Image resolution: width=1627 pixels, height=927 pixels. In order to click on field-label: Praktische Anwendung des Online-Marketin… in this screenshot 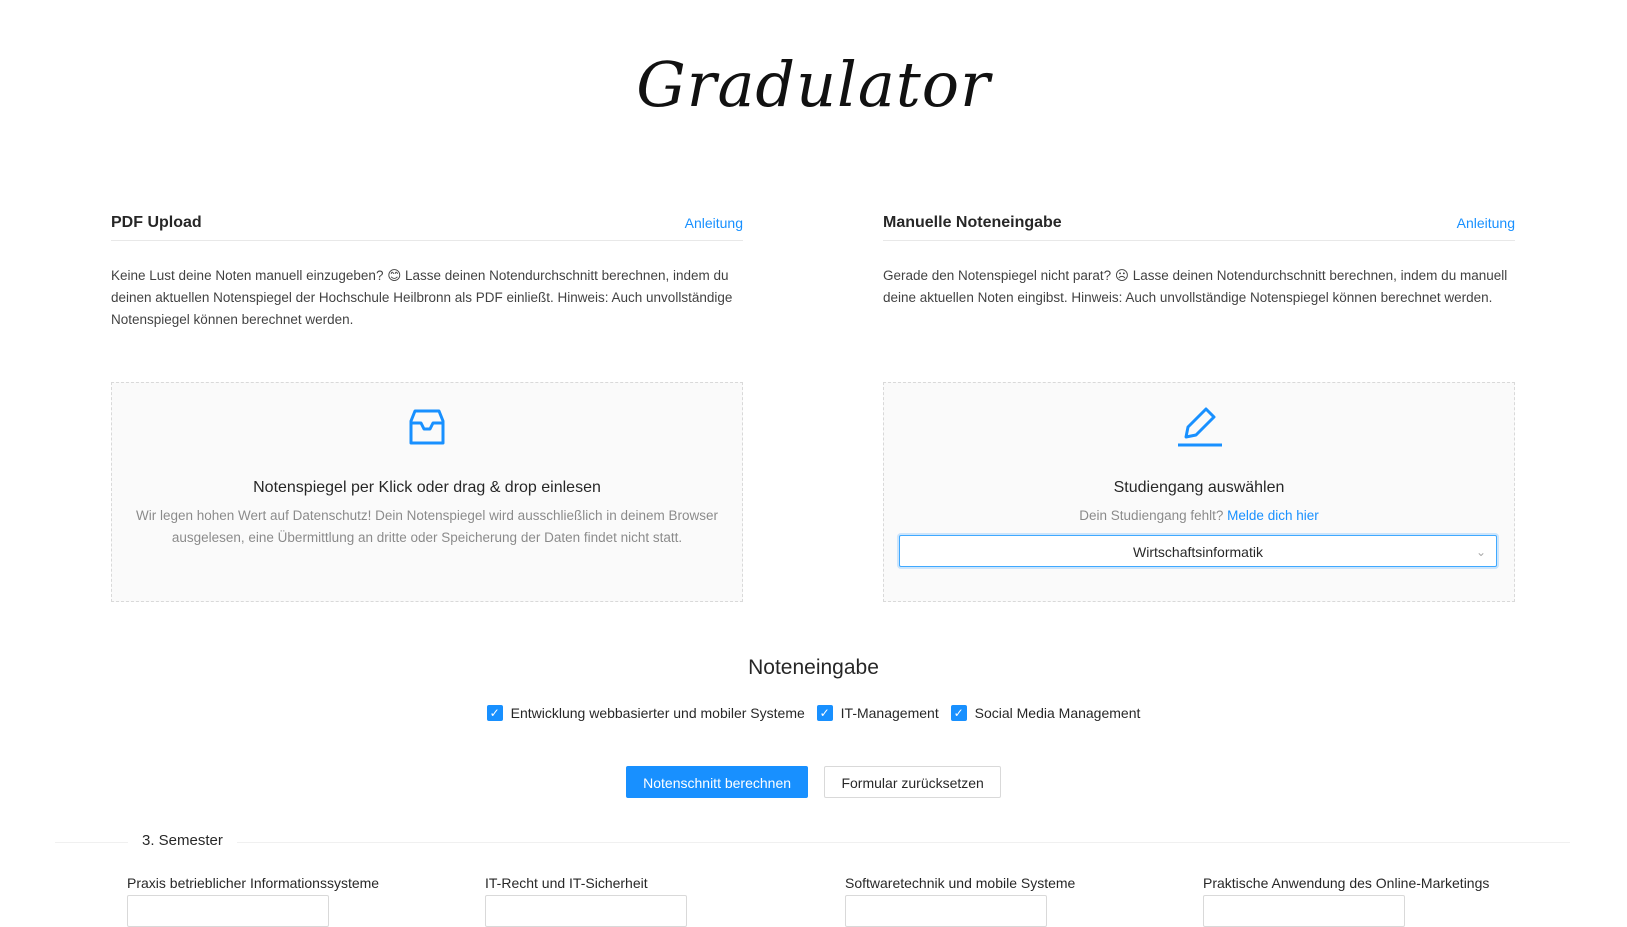, I will do `click(1346, 883)`.